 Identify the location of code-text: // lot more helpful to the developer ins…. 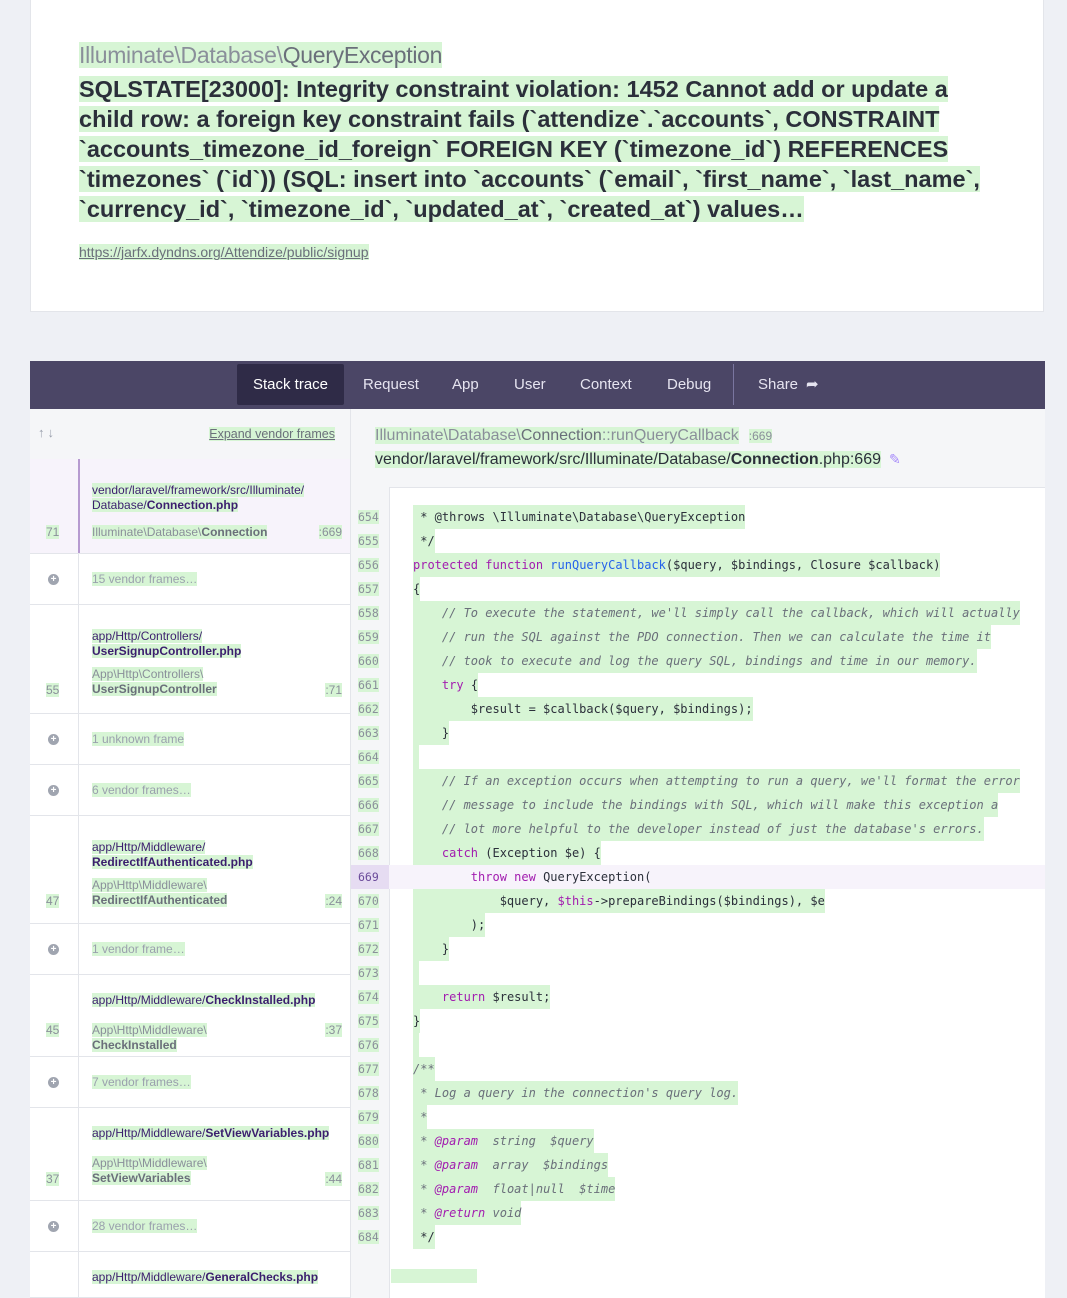
(698, 829).